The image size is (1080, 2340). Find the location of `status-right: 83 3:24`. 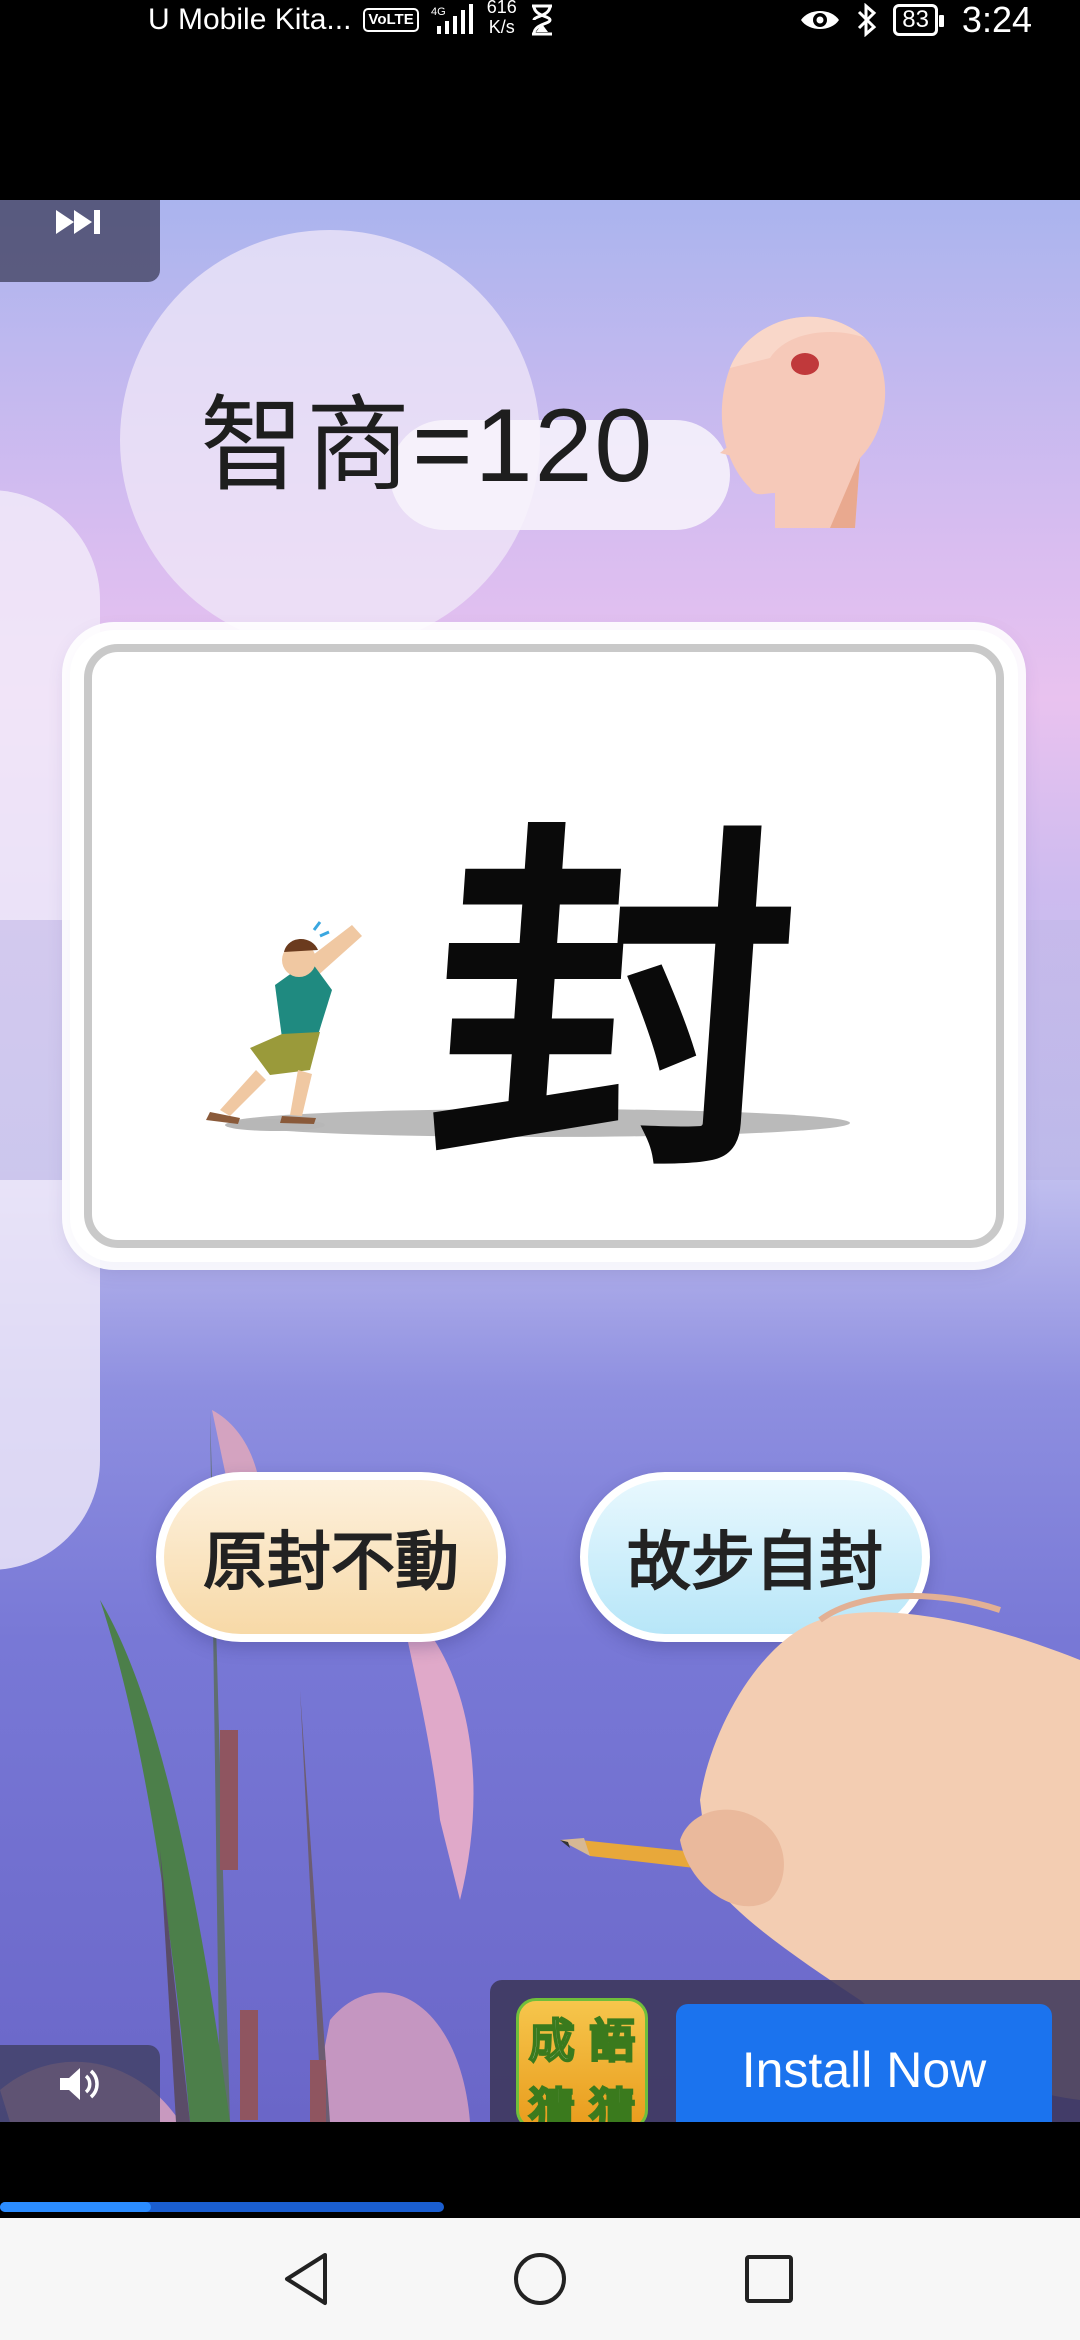

status-right: 83 3:24 is located at coordinates (915, 20).